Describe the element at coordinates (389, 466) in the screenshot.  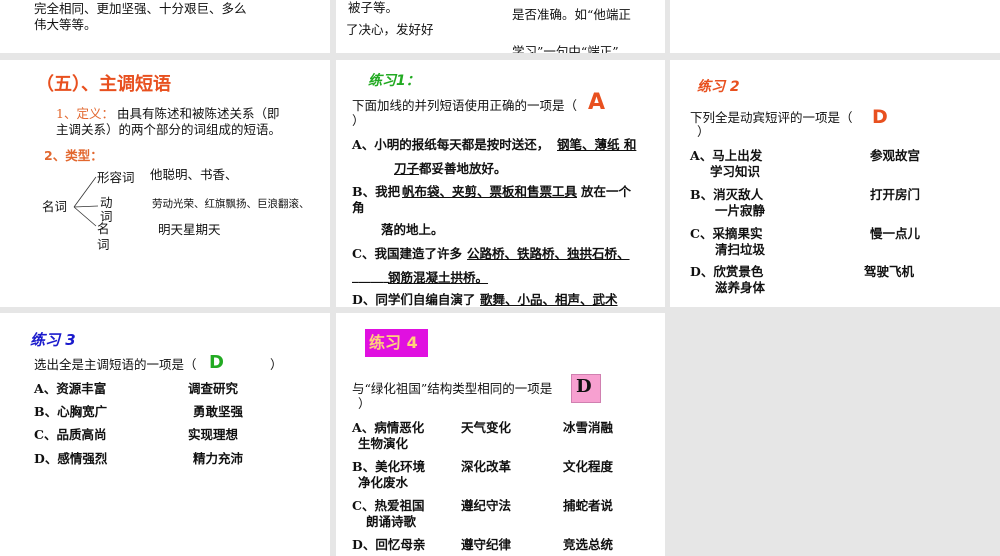
I see `option-b: B、美化环境` at that location.